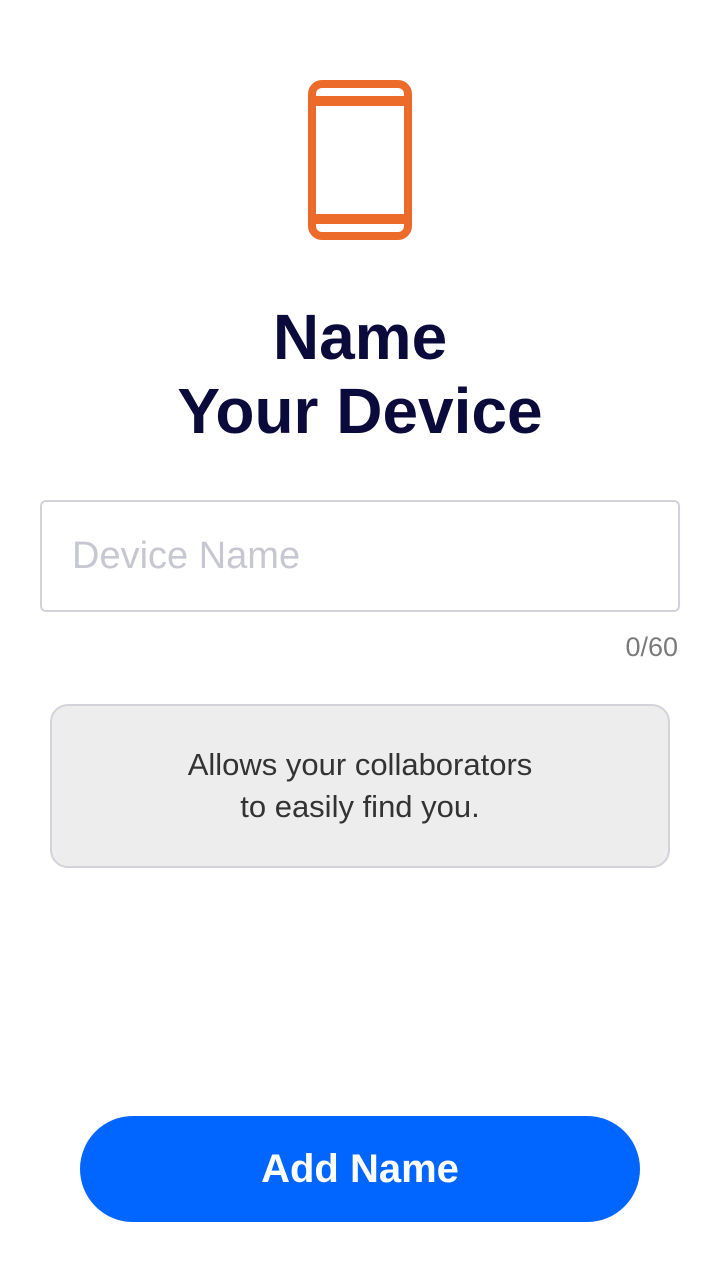 This screenshot has height=1280, width=720. Describe the element at coordinates (360, 1169) in the screenshot. I see `add-name-button: Add Name` at that location.